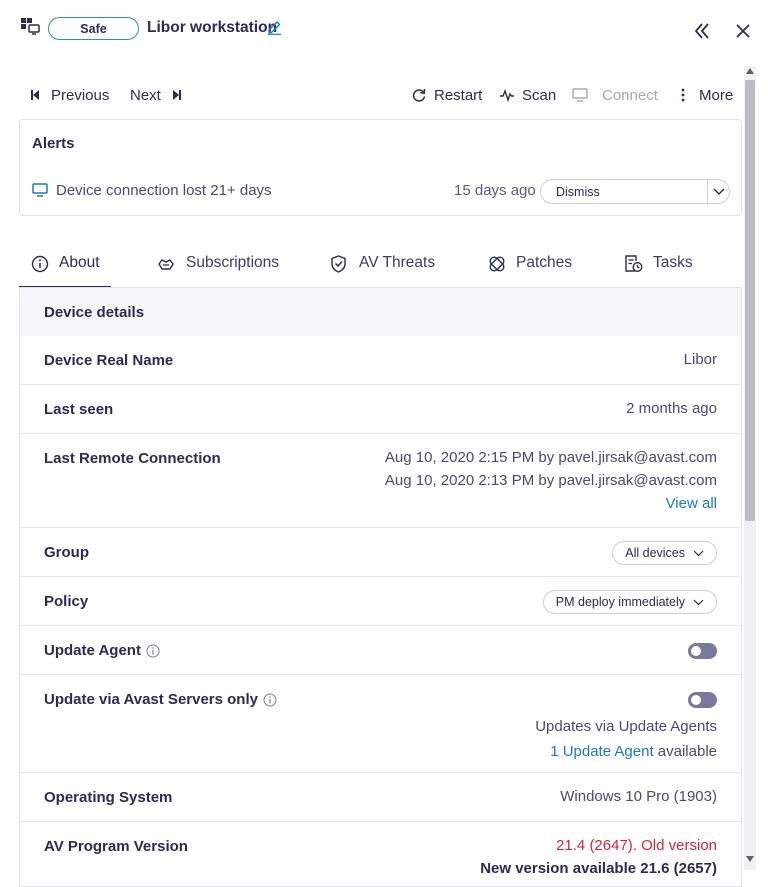  I want to click on tab-tasks: Tasks, so click(658, 271).